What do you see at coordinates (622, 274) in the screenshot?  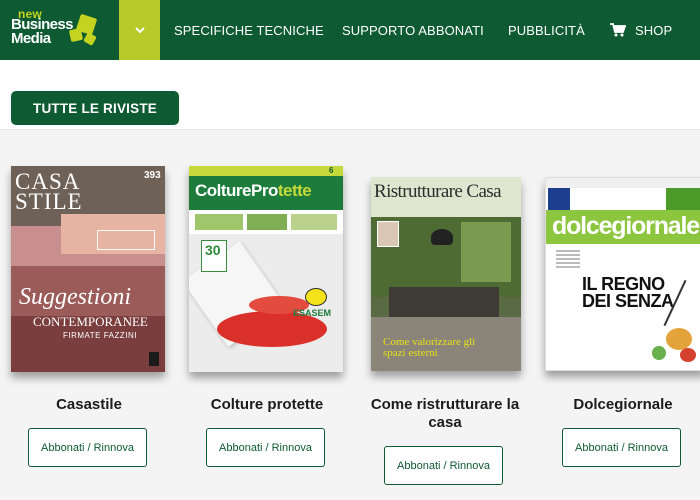 I see `magazine-cover-dolcegiornale: dolcegiornale IL REGNO DEI SENZA` at bounding box center [622, 274].